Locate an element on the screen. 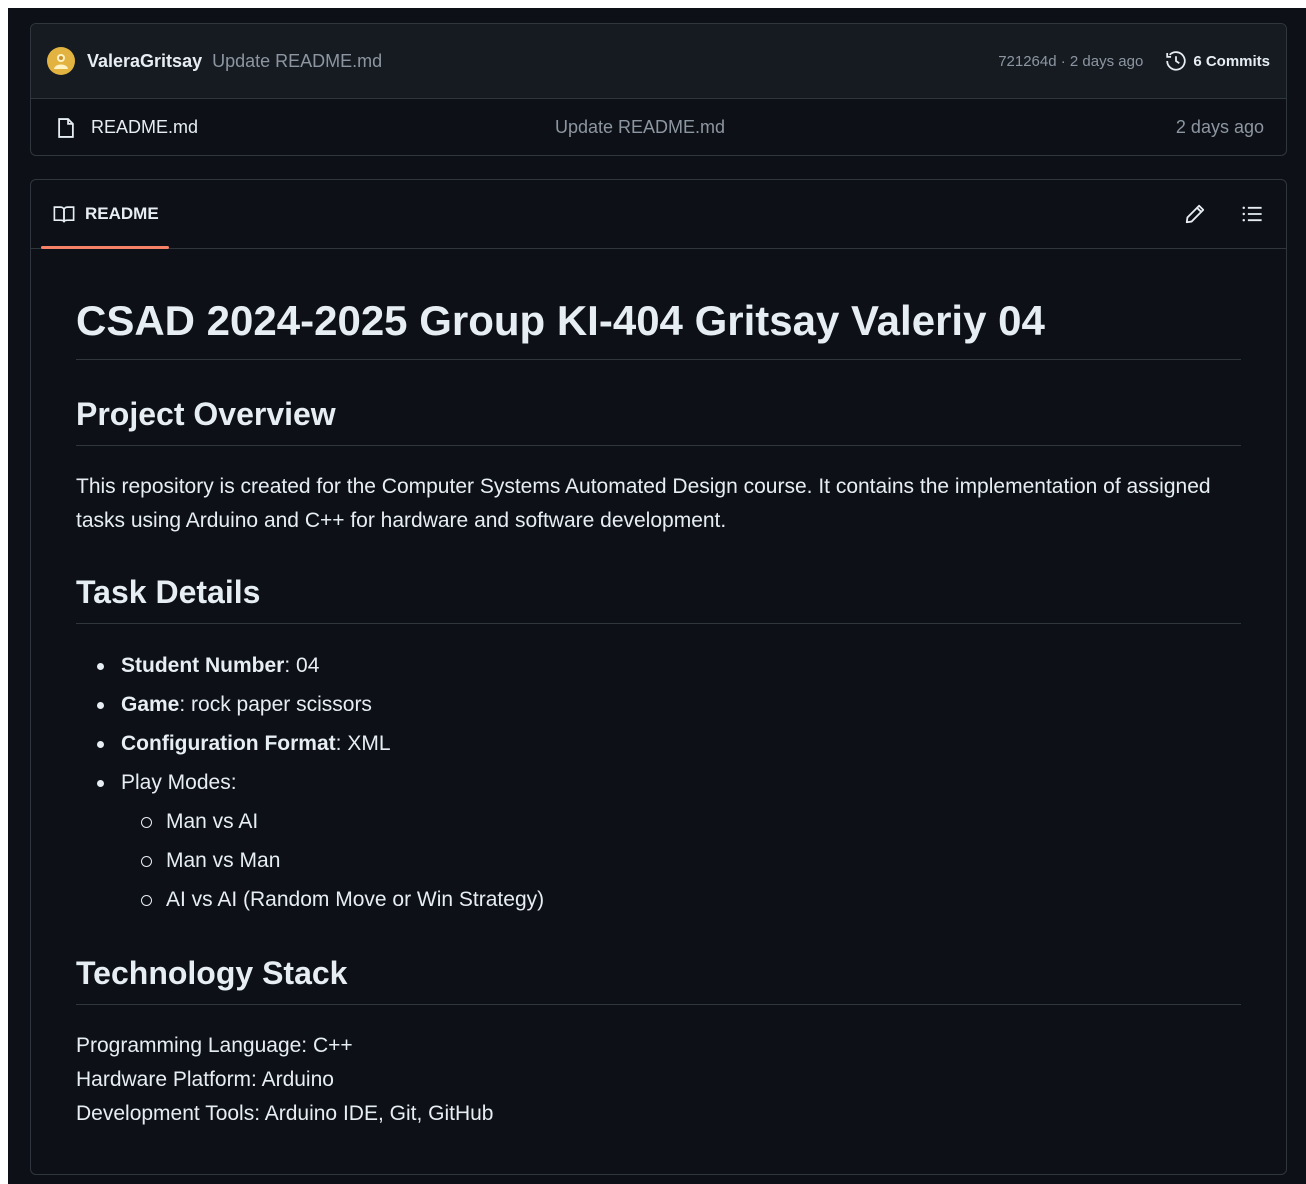 The height and width of the screenshot is (1184, 1306). tech-line: Programming Language: C++ is located at coordinates (214, 1045).